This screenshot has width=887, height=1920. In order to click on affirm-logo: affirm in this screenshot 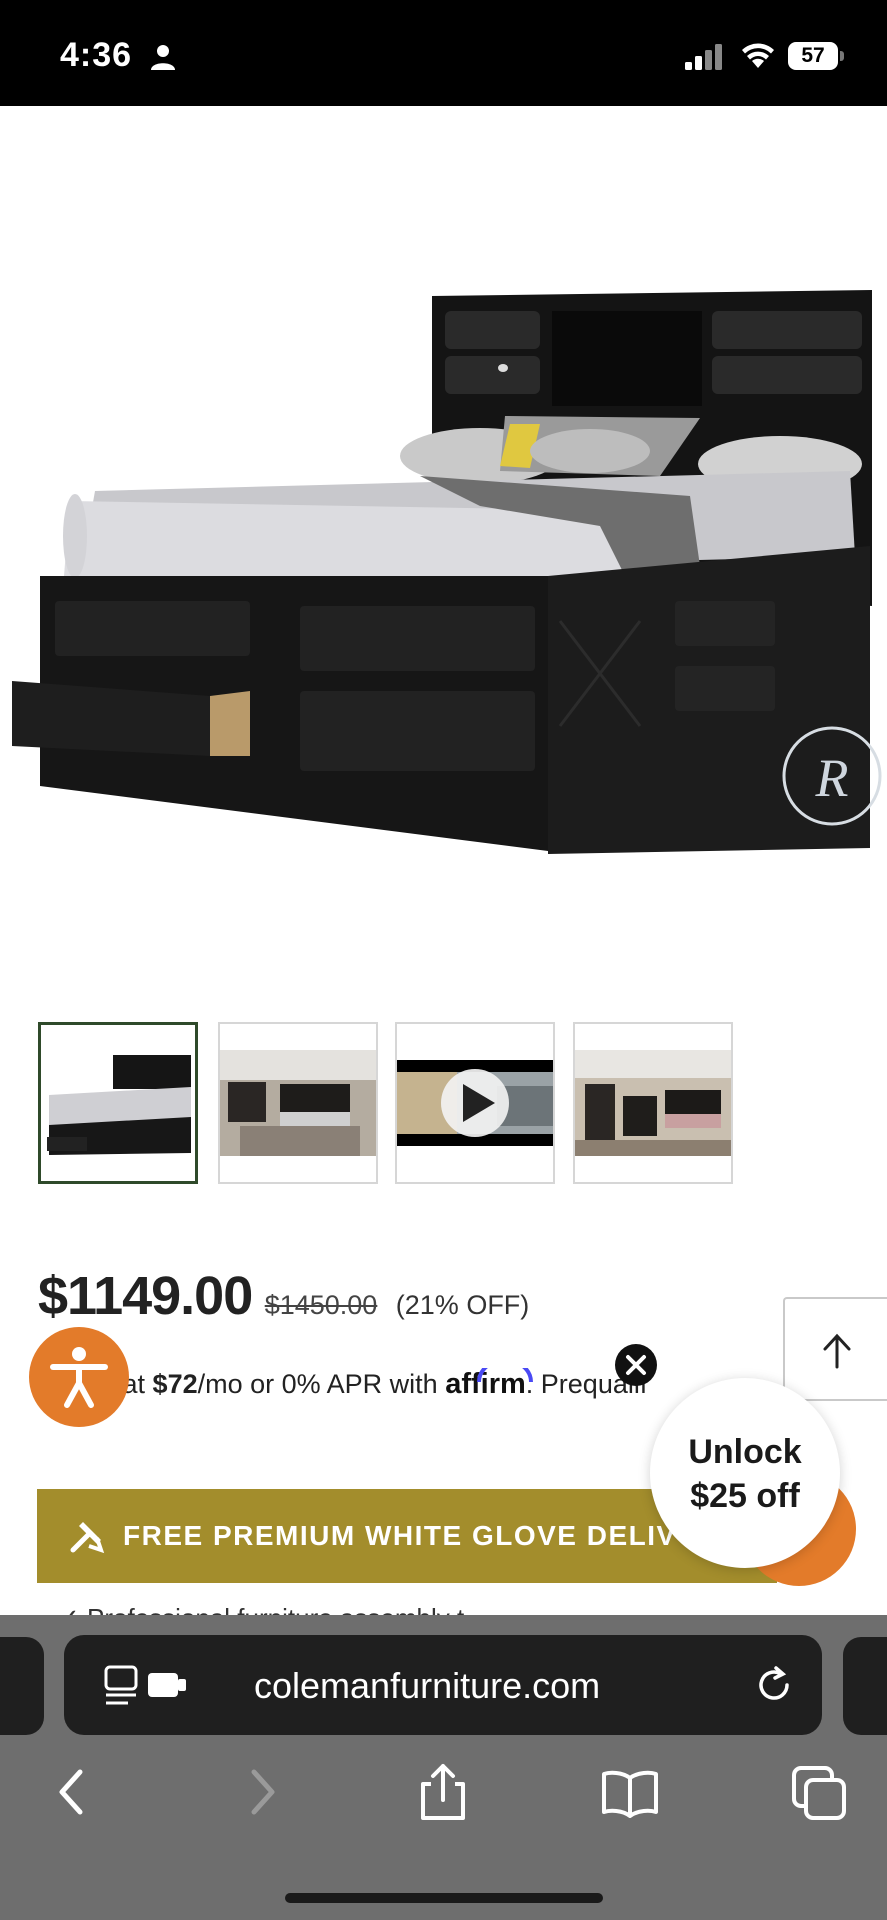, I will do `click(489, 1384)`.